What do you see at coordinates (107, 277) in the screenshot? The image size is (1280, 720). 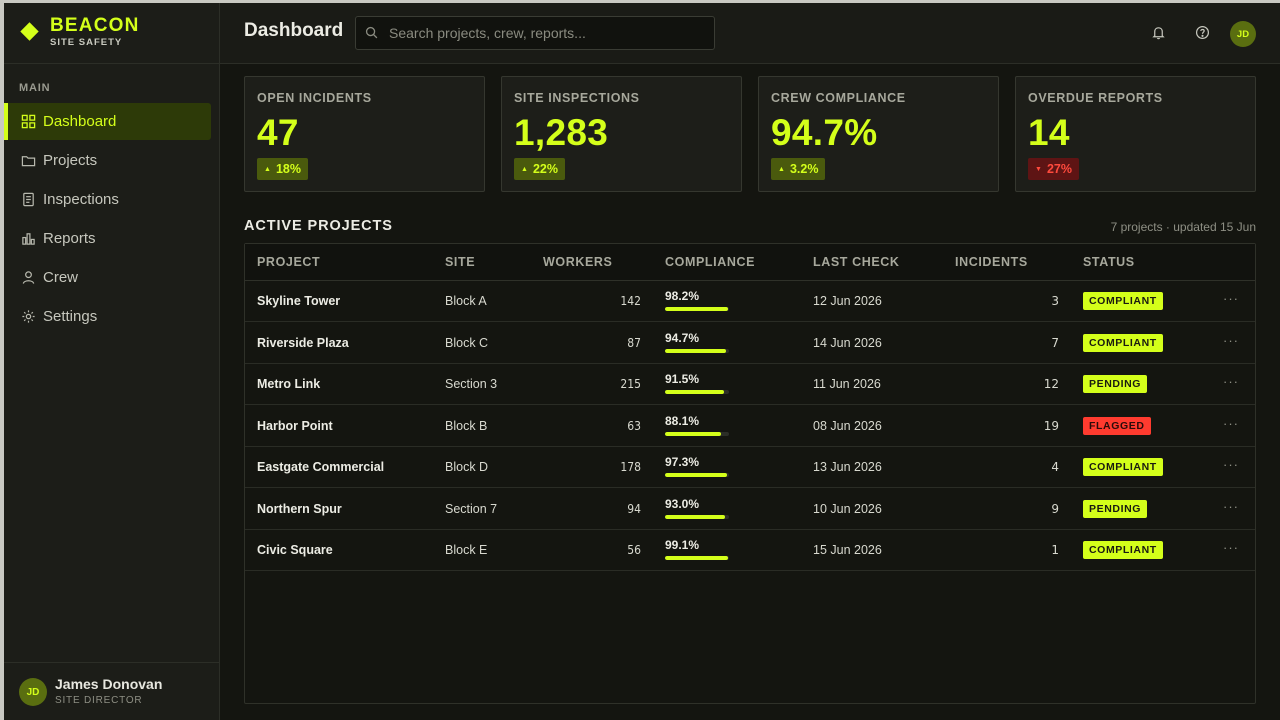 I see `sidebar-item-crew: Crew` at bounding box center [107, 277].